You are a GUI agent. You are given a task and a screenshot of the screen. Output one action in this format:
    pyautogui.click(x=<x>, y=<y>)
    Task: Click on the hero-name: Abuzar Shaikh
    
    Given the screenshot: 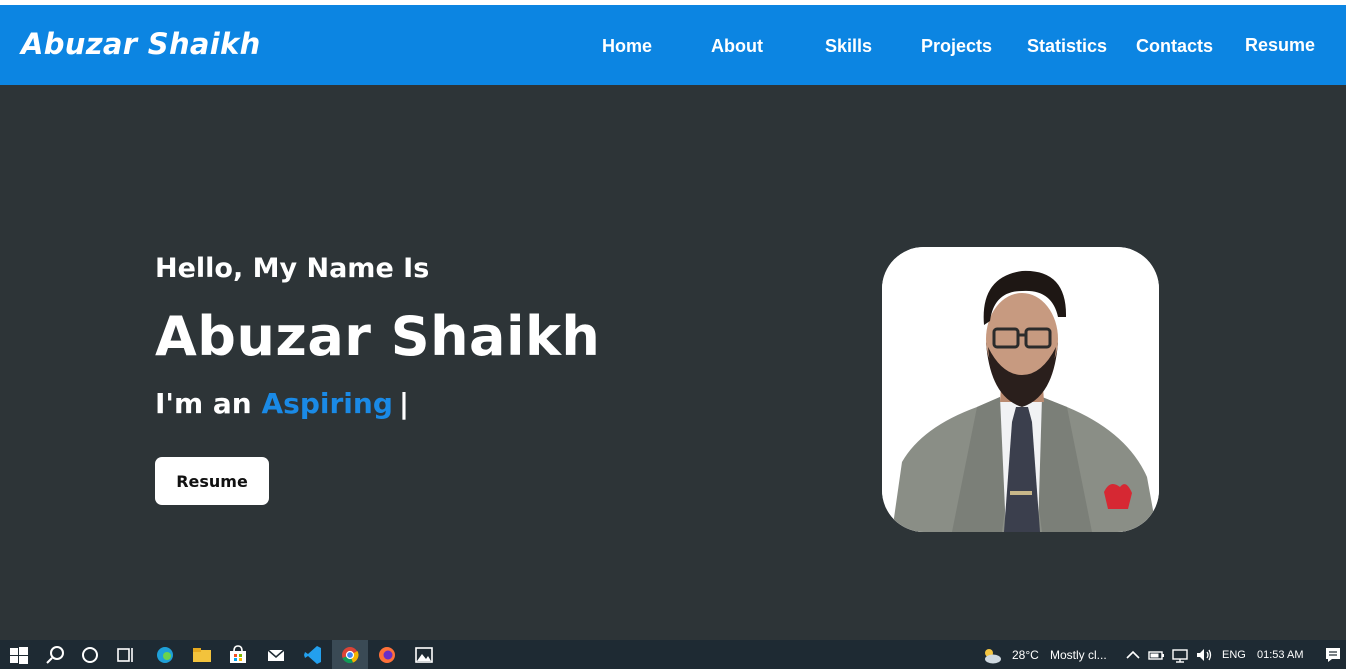 What is the action you would take?
    pyautogui.click(x=378, y=336)
    